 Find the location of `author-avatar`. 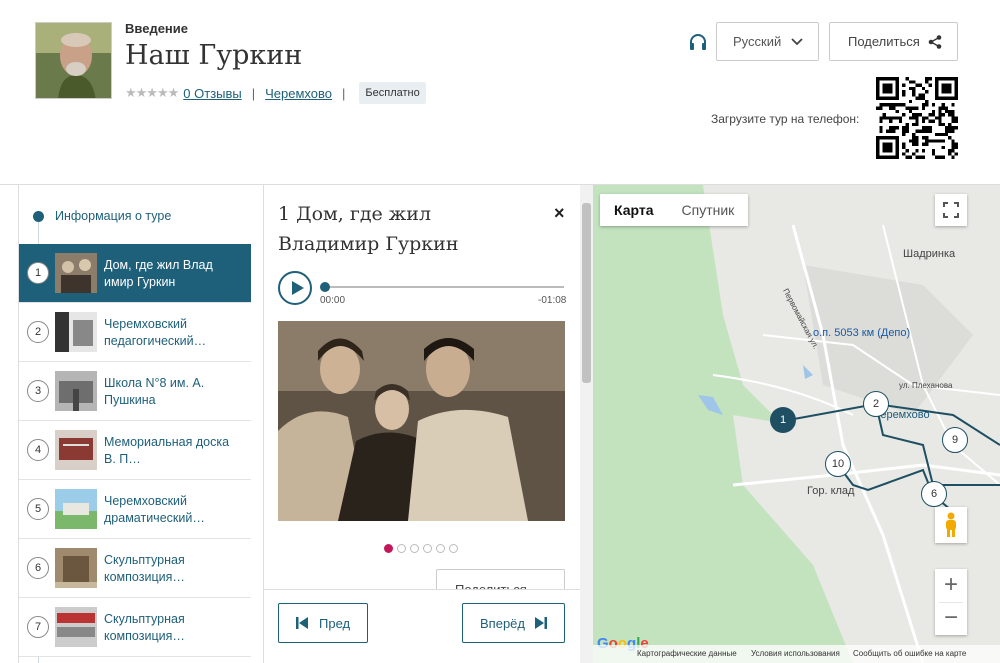

author-avatar is located at coordinates (73, 60).